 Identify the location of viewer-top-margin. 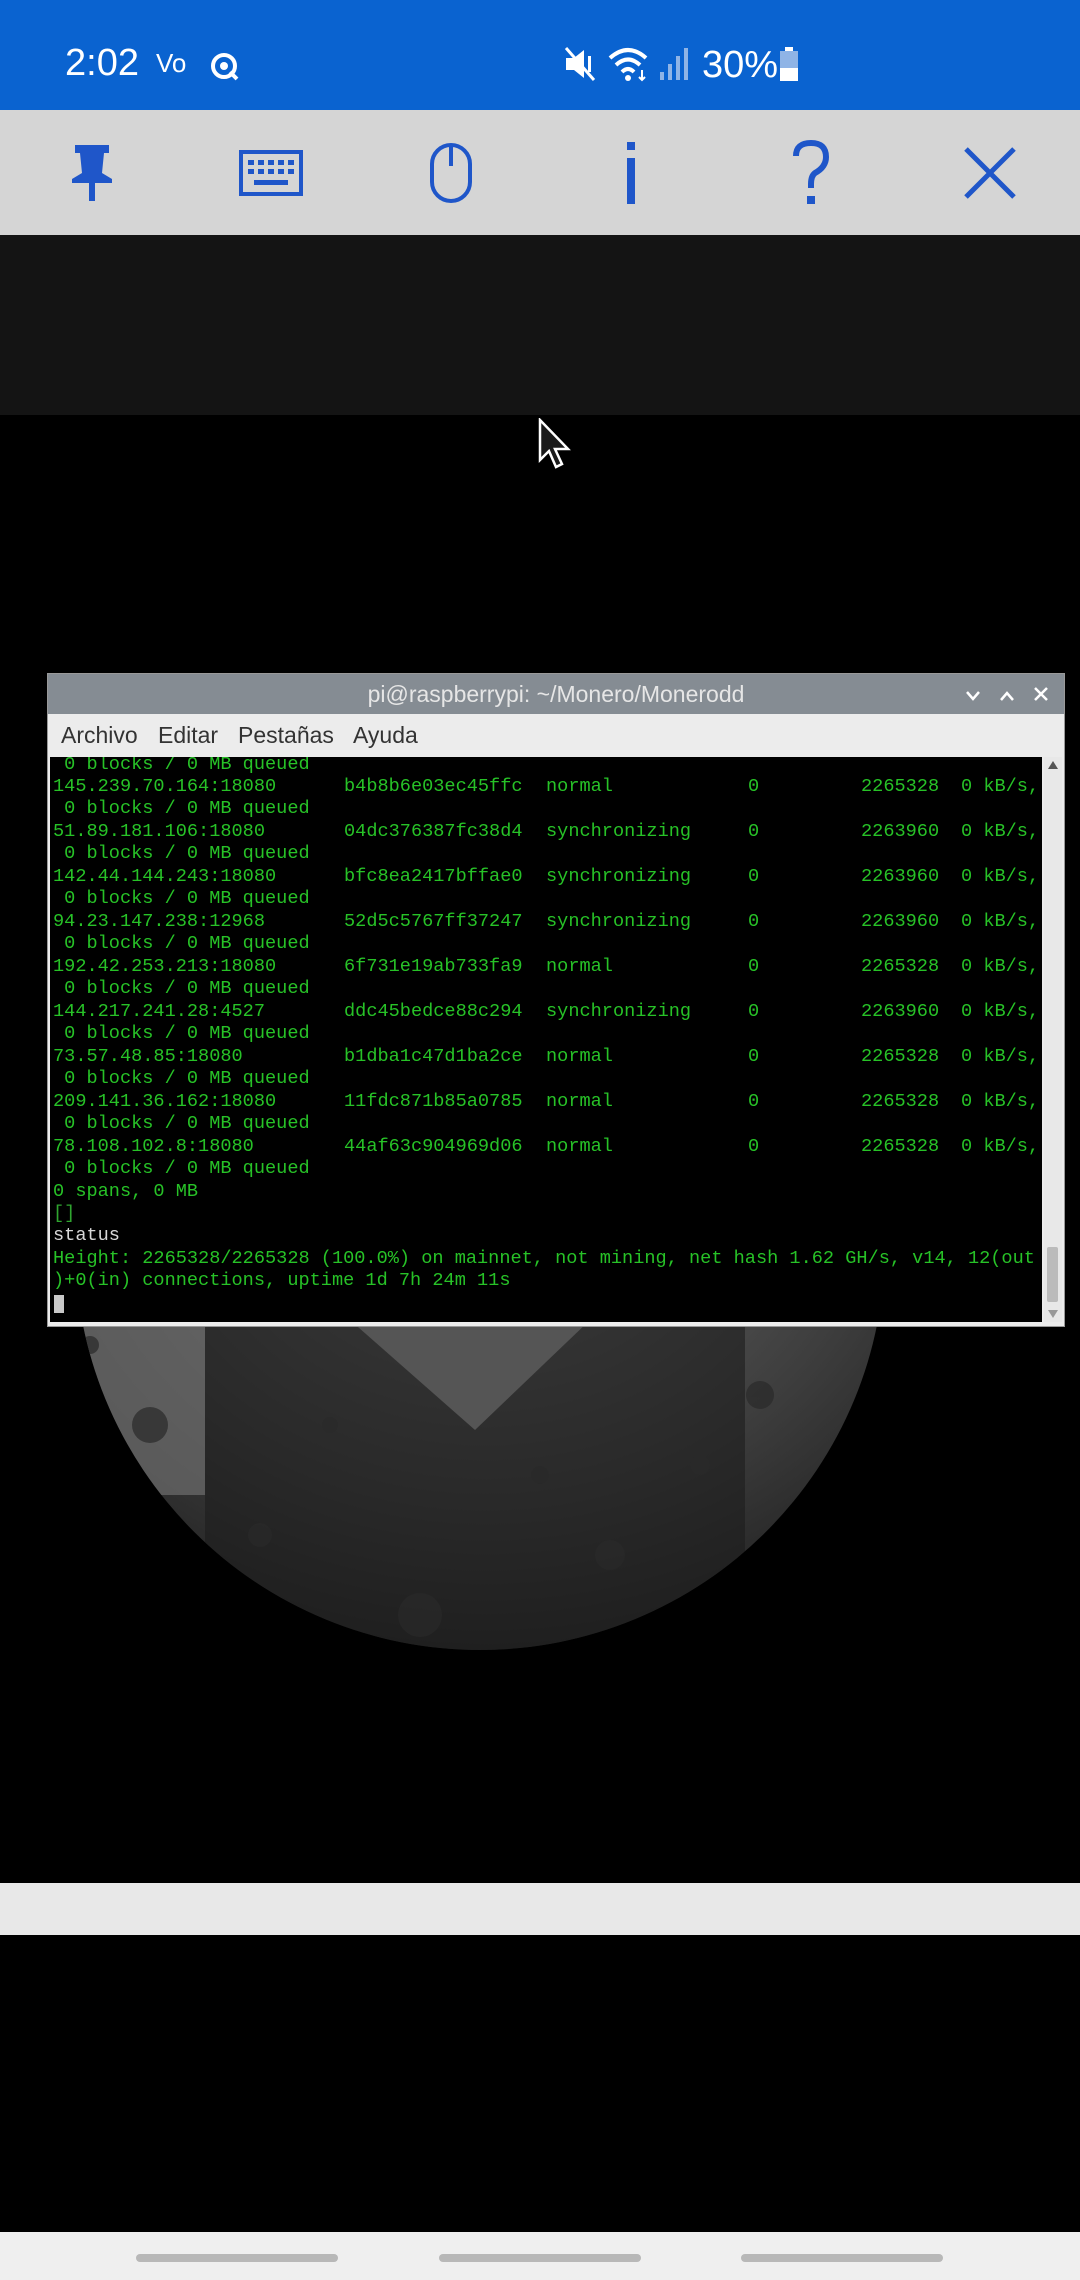
(540, 325).